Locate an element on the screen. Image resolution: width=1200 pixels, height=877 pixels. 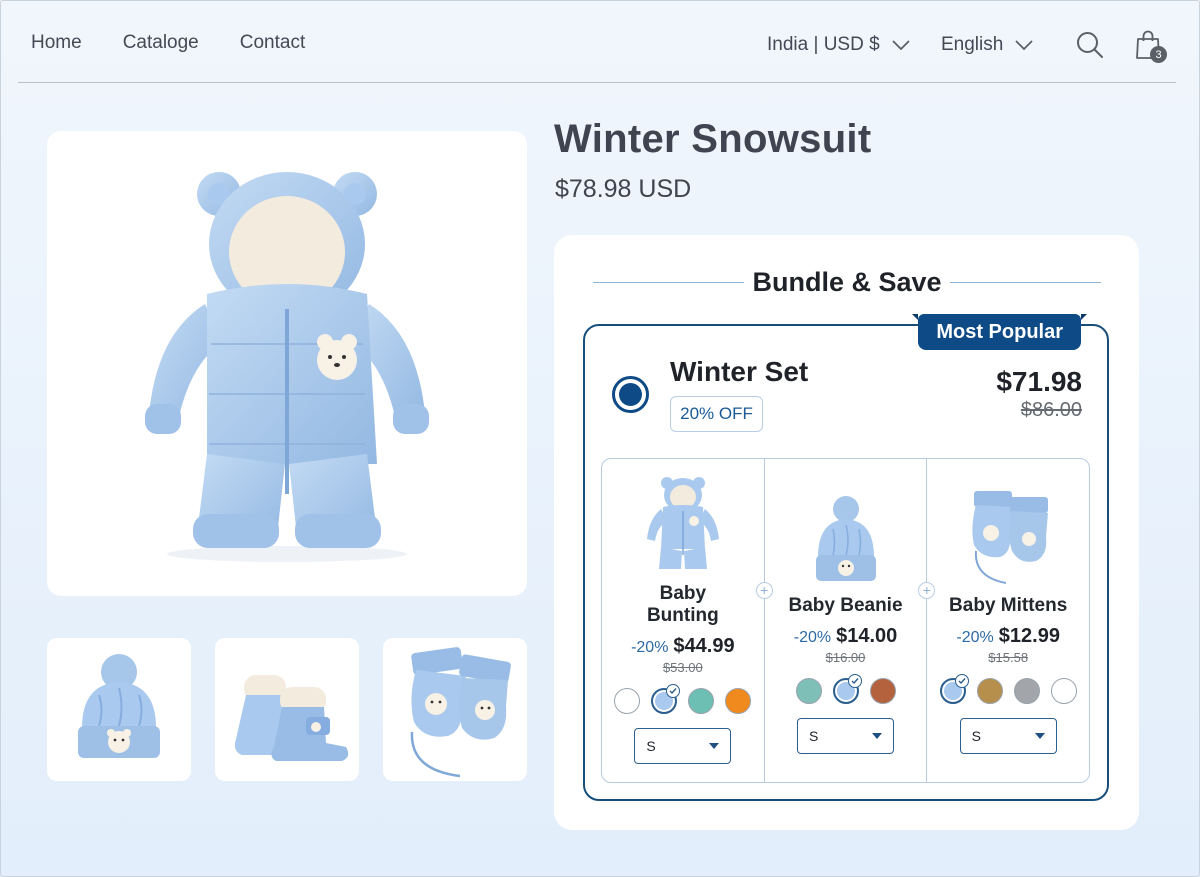
item-price-row: -20% $12.99 is located at coordinates (1008, 636).